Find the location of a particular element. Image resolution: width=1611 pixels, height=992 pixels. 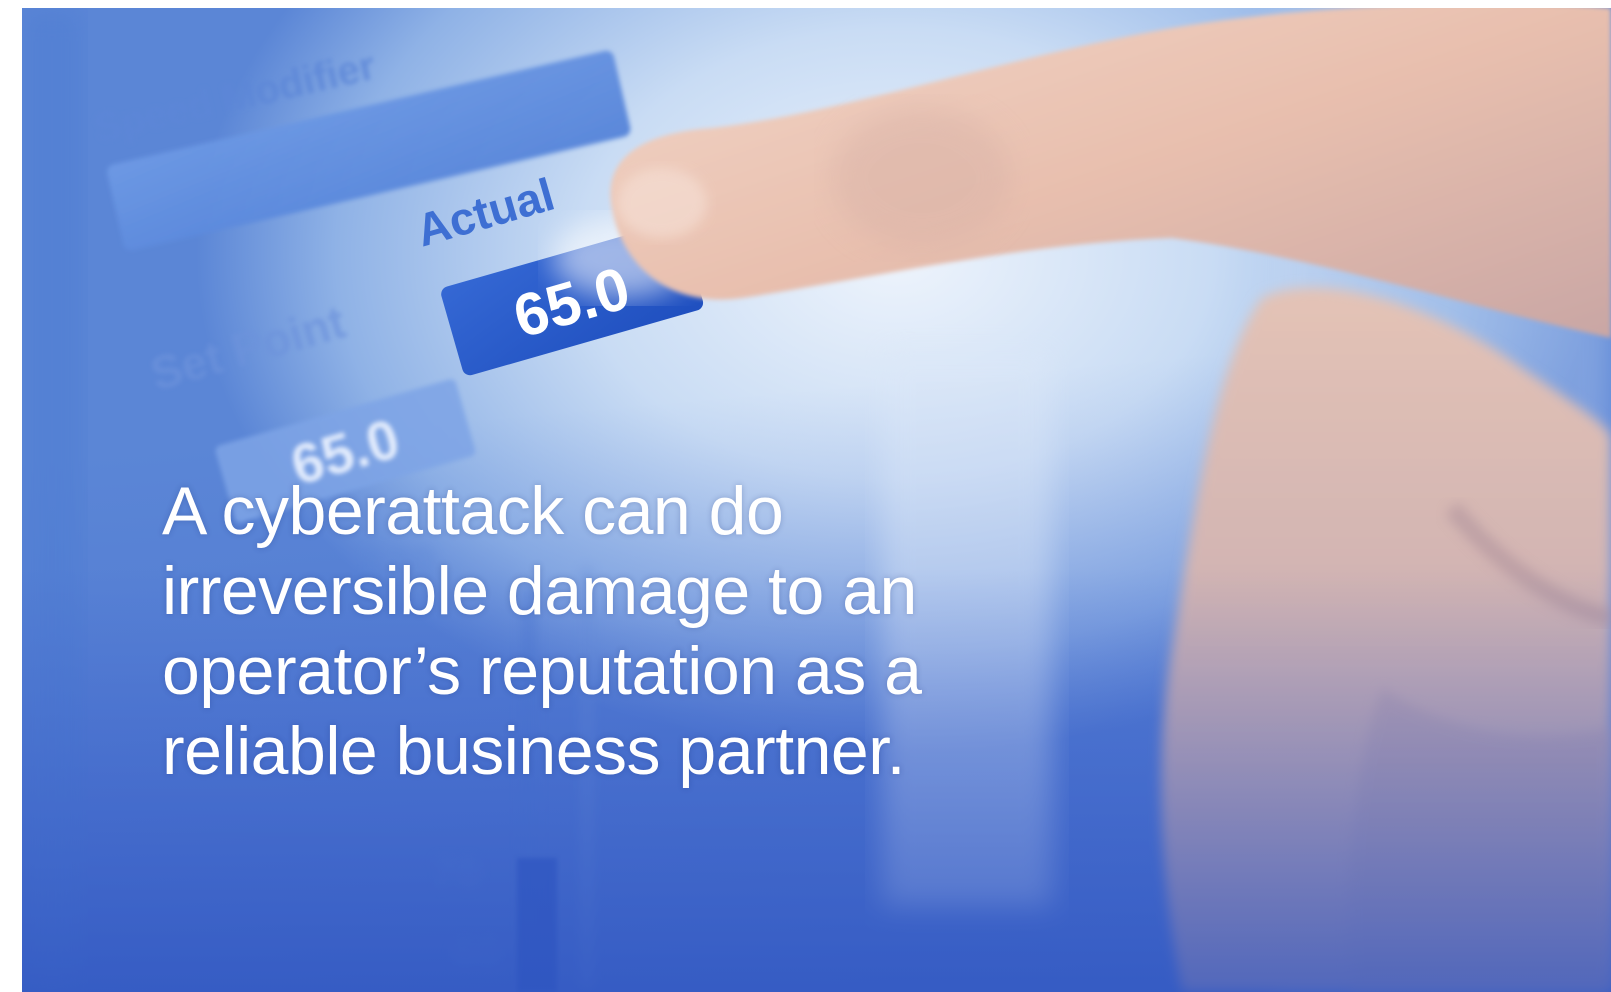

headline-line: reliable business partner. is located at coordinates (534, 751).